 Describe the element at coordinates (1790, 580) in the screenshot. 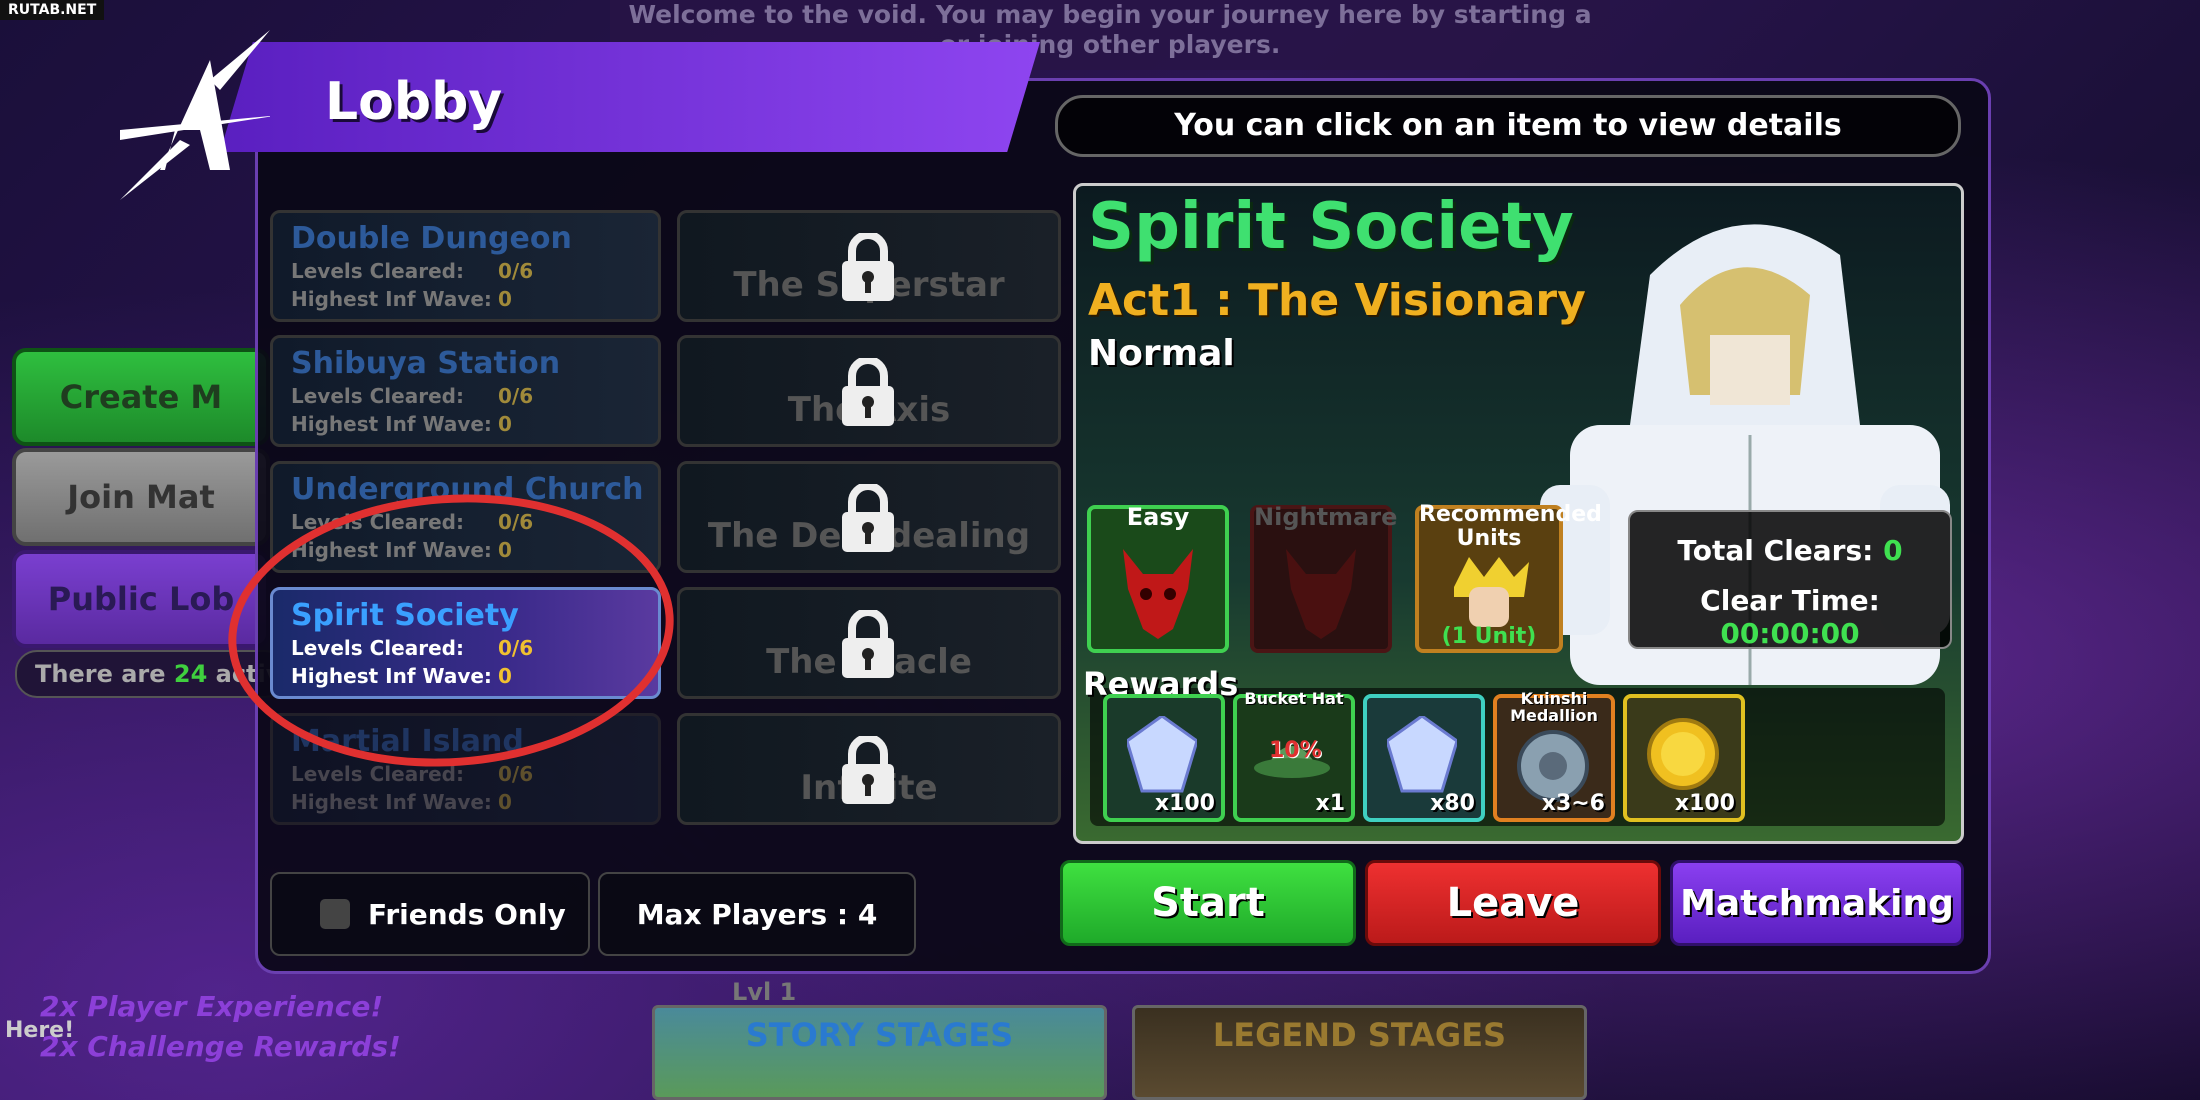

I see `clear-stats: Total Clears: 0 Clear Time: 00:00:00` at that location.